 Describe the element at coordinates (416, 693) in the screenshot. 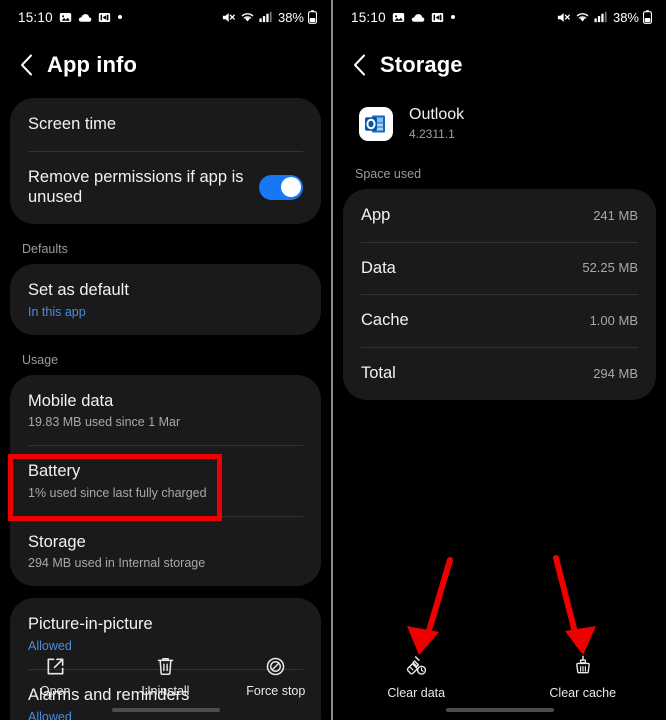

I see `action-label: Clear data` at that location.